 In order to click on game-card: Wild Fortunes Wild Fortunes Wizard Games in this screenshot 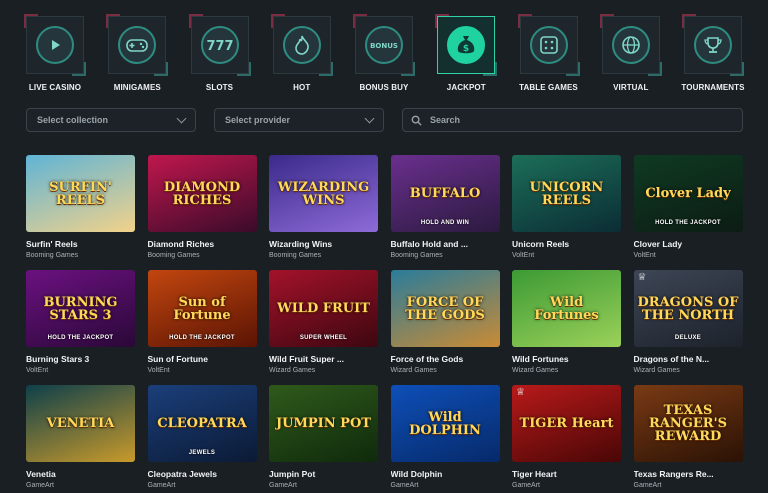, I will do `click(566, 327)`.